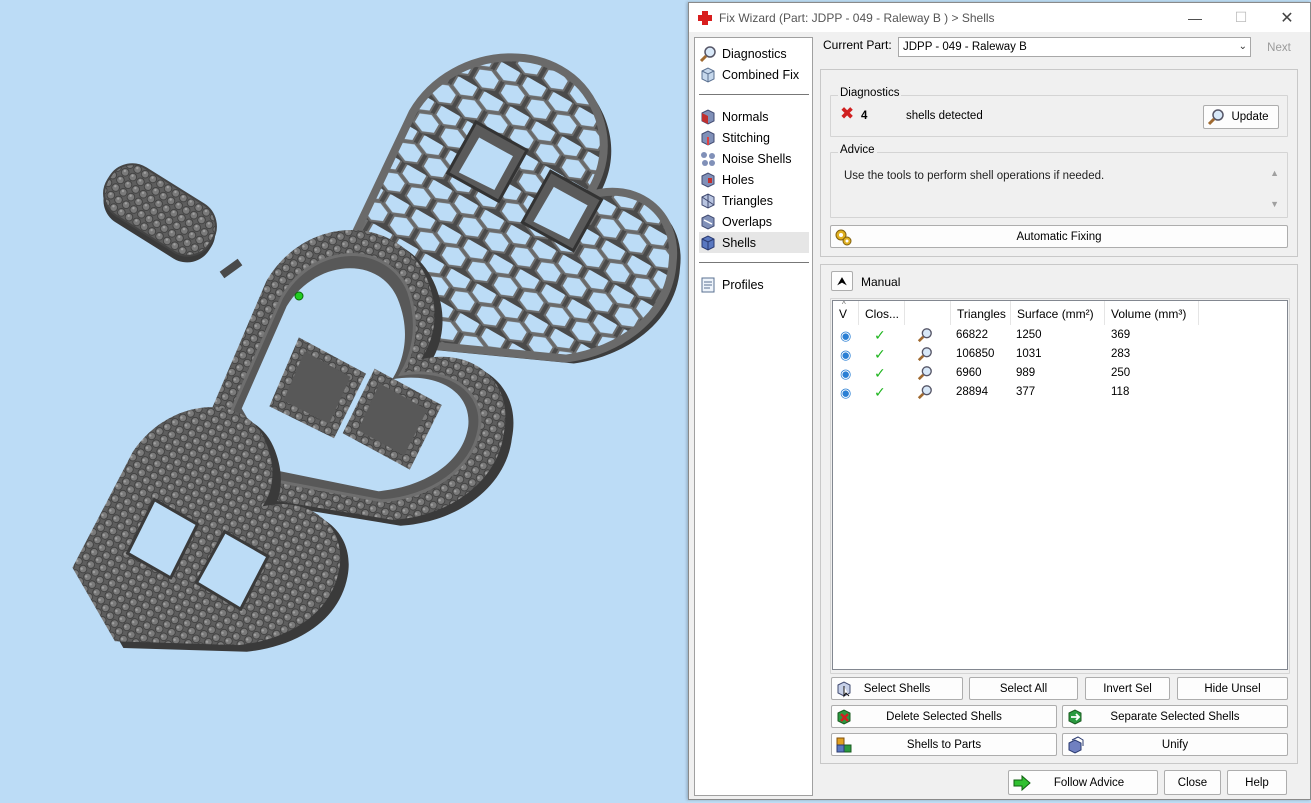 The width and height of the screenshot is (1311, 803). I want to click on stitching-icon, so click(708, 137).